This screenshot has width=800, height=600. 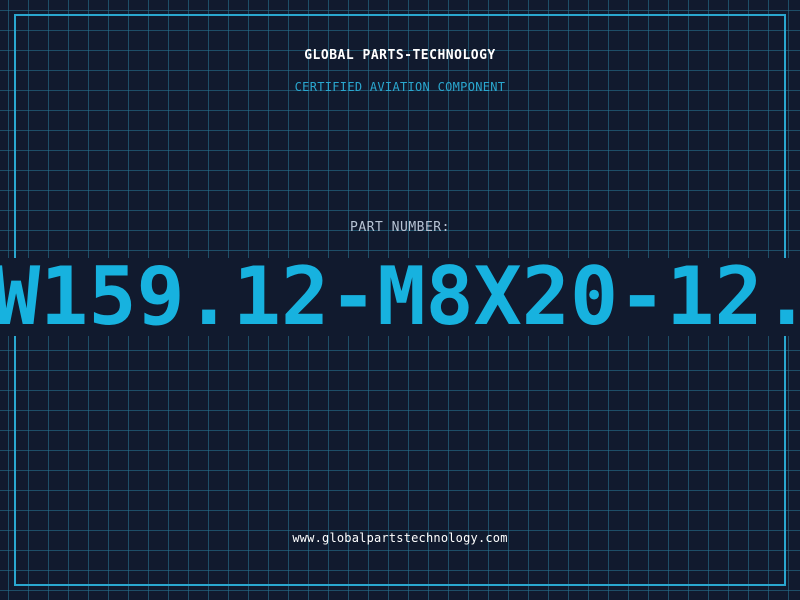 What do you see at coordinates (400, 227) in the screenshot?
I see `part-number-label: PART NUMBER:` at bounding box center [400, 227].